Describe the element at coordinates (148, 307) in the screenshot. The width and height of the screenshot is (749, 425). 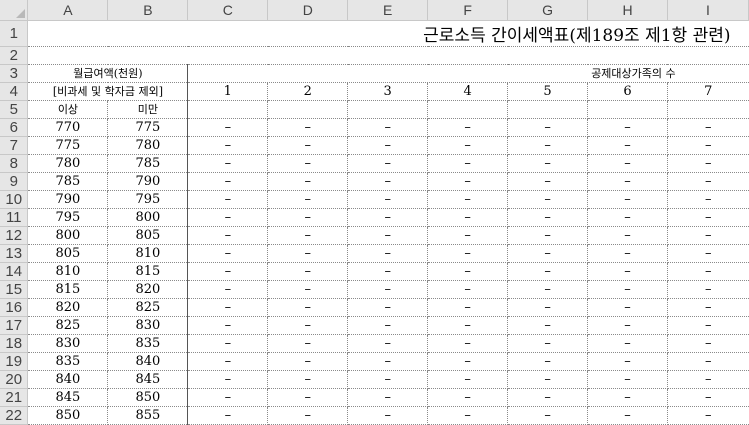
I see `upper-bound-cell: 825` at that location.